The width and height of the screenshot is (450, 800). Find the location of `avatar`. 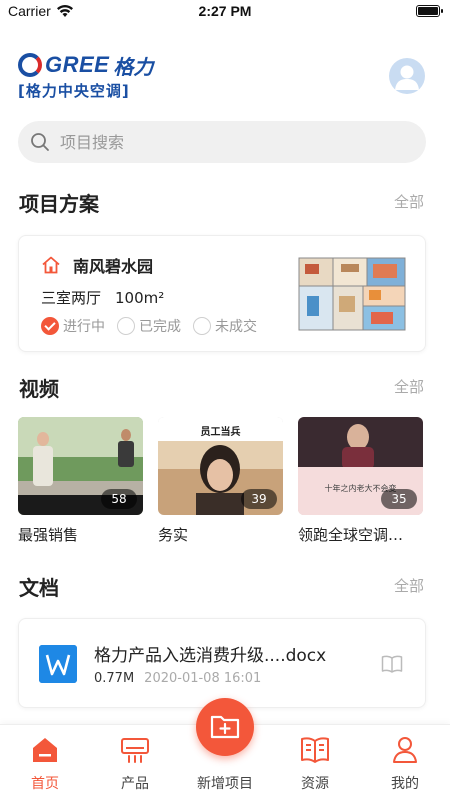

avatar is located at coordinates (407, 76).